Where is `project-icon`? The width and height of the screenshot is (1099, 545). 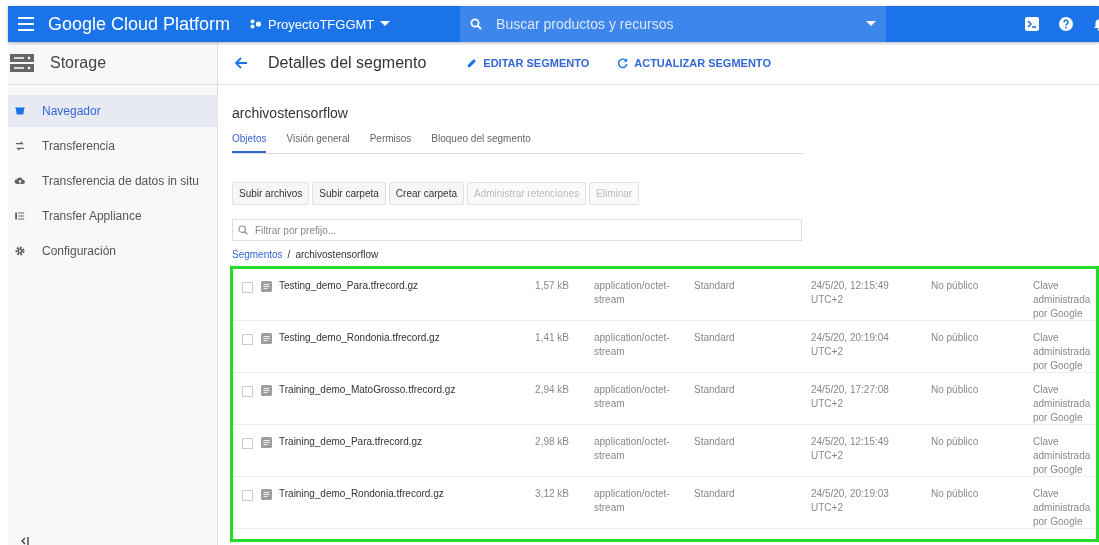
project-icon is located at coordinates (256, 24).